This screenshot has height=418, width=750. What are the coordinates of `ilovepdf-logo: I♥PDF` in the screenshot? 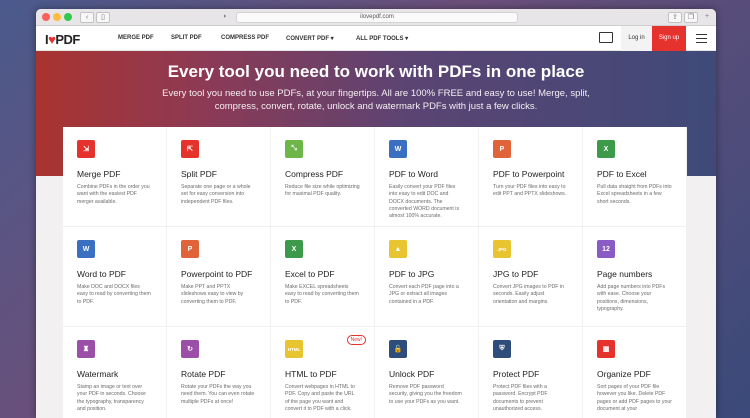 It's located at (62, 39).